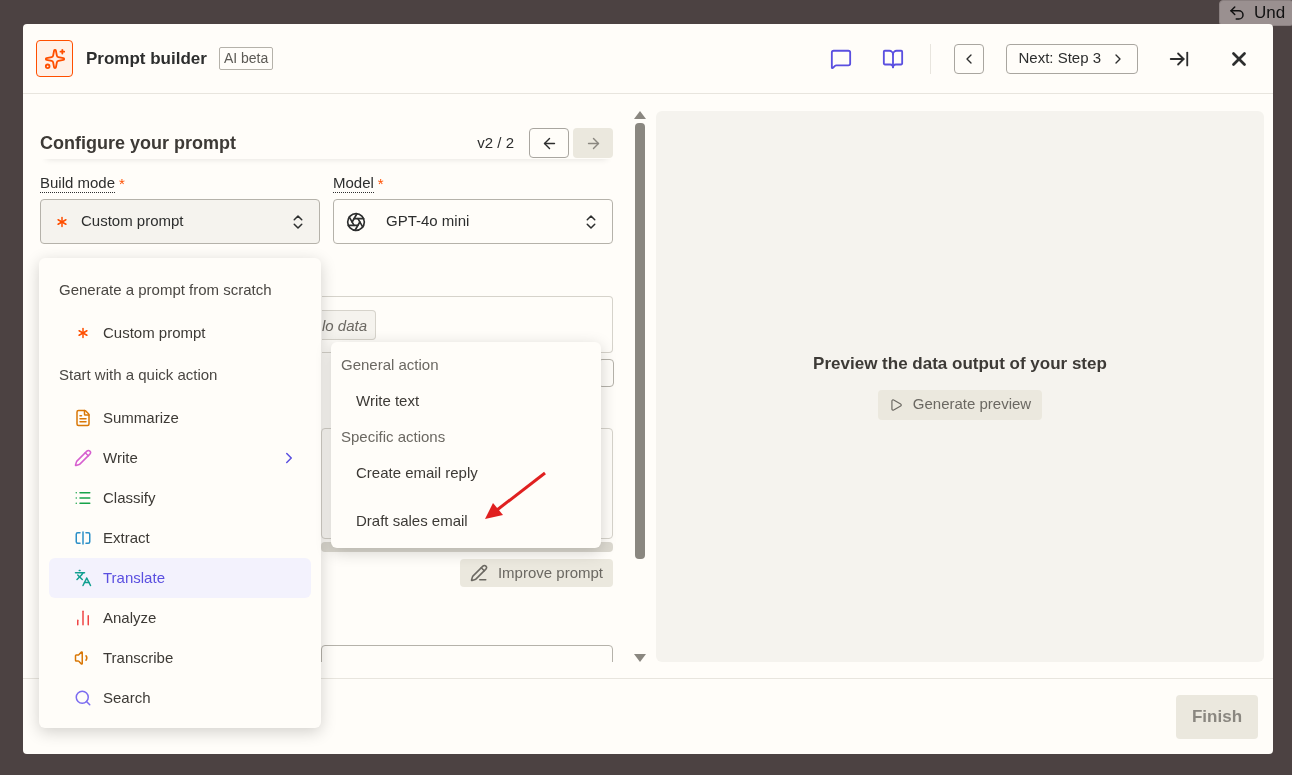  Describe the element at coordinates (390, 365) in the screenshot. I see `menu-heading: General action` at that location.